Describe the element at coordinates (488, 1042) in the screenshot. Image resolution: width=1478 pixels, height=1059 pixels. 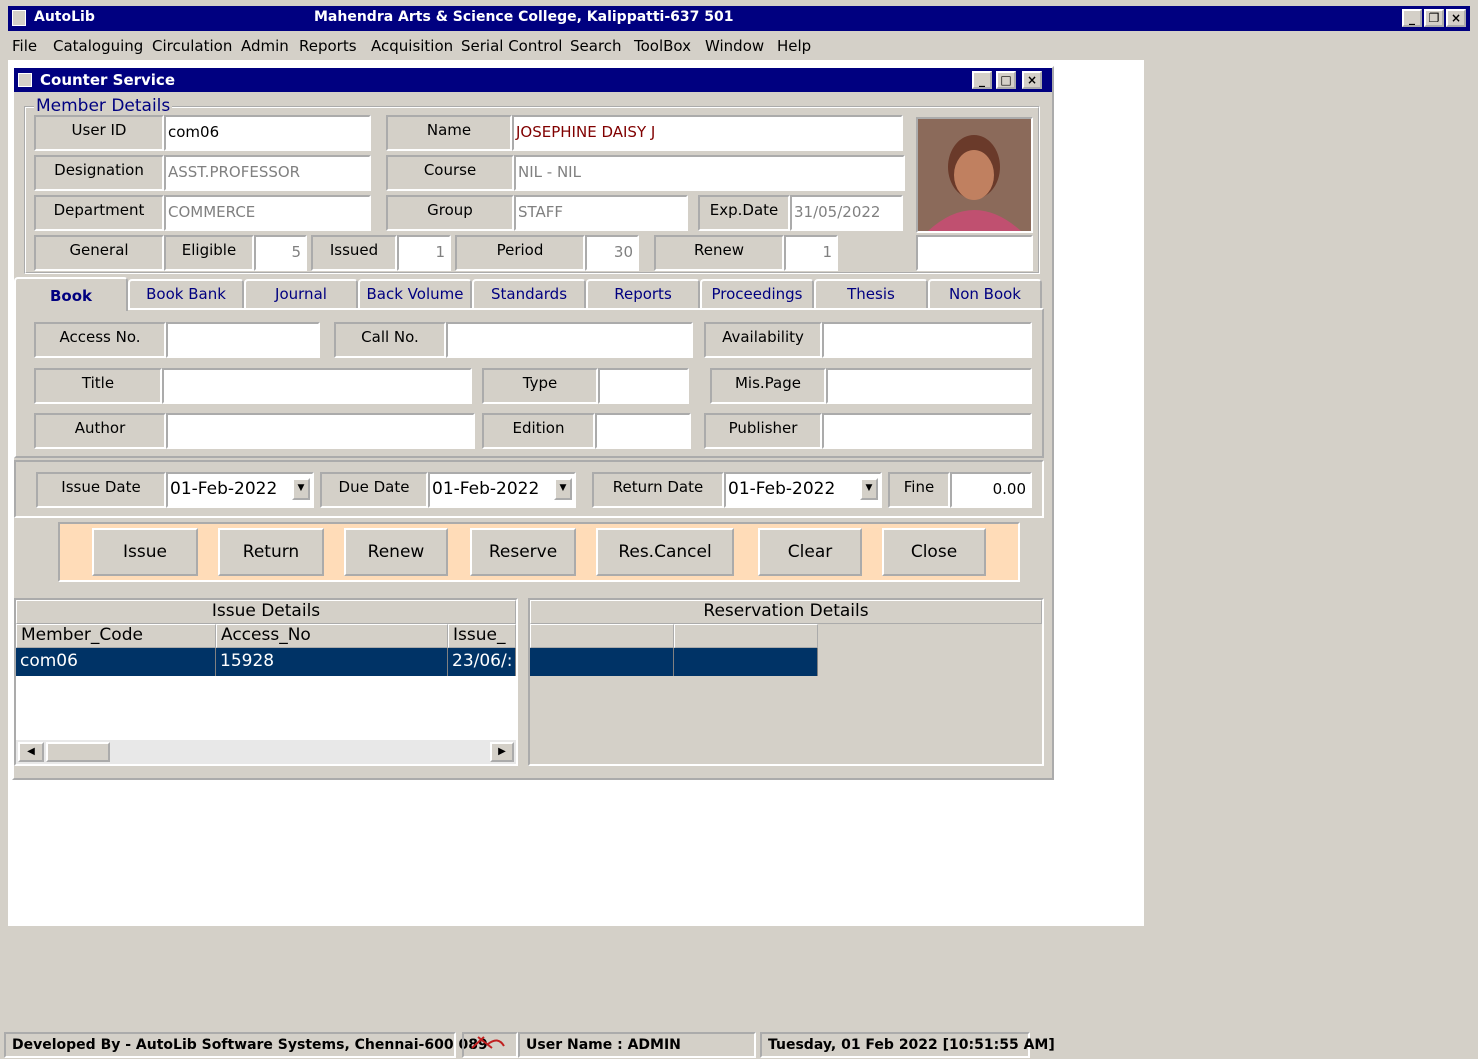
I see `autolib-logo-icon` at that location.